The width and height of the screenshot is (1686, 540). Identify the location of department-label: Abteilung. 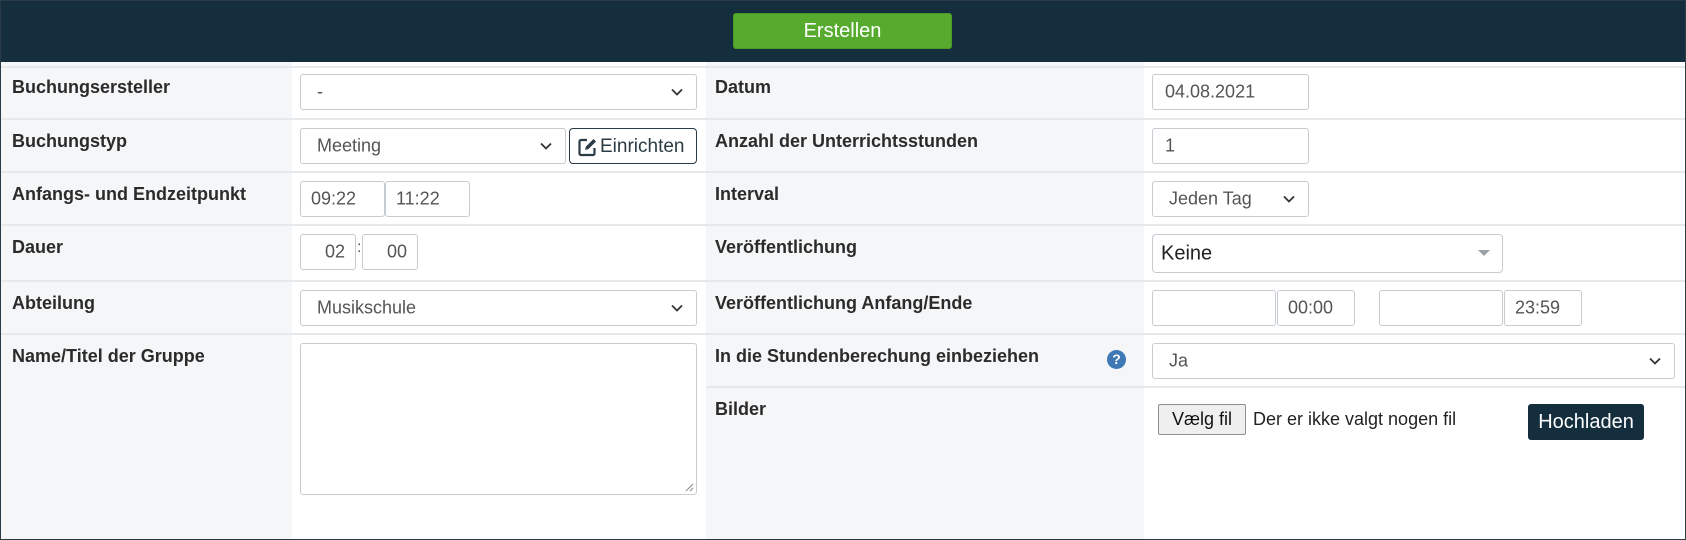
(53, 303).